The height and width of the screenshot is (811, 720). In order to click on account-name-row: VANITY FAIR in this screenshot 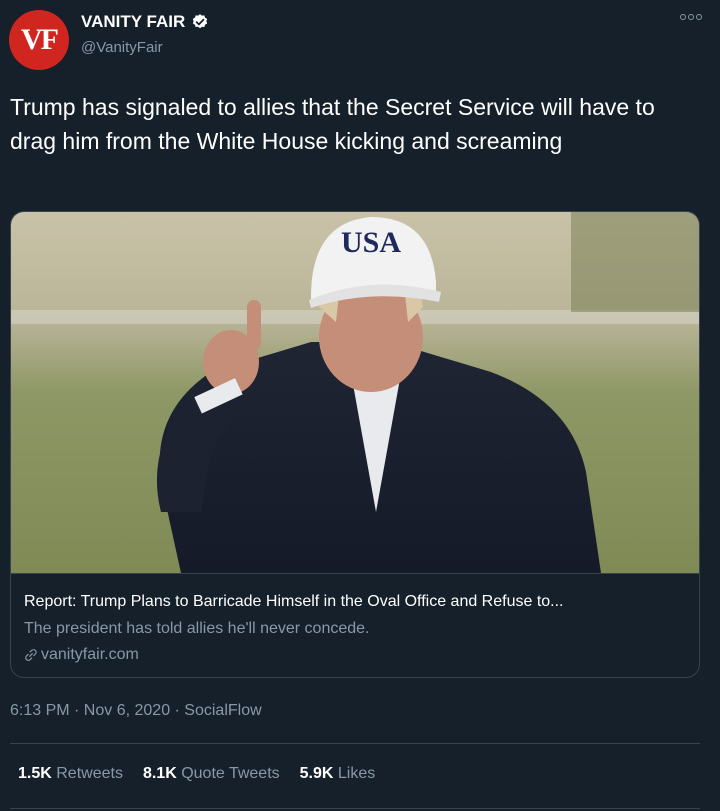, I will do `click(145, 22)`.